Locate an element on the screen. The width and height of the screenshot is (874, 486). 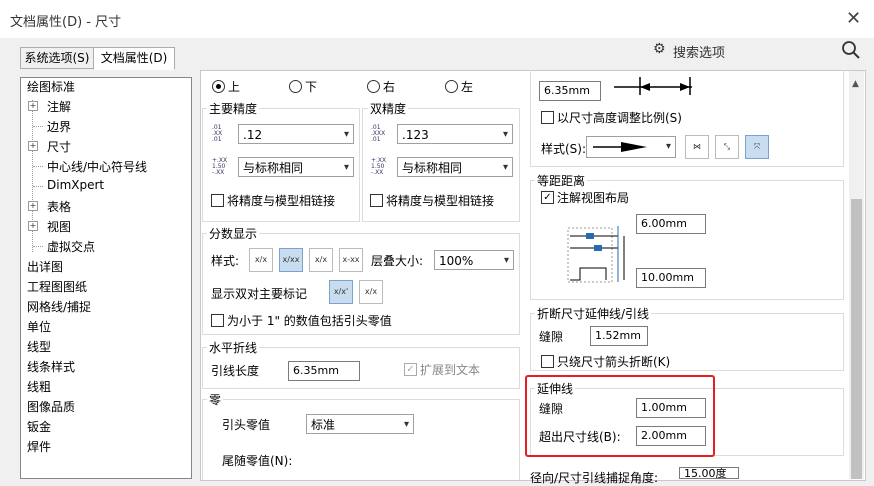
radio-left is located at coordinates (451, 86).